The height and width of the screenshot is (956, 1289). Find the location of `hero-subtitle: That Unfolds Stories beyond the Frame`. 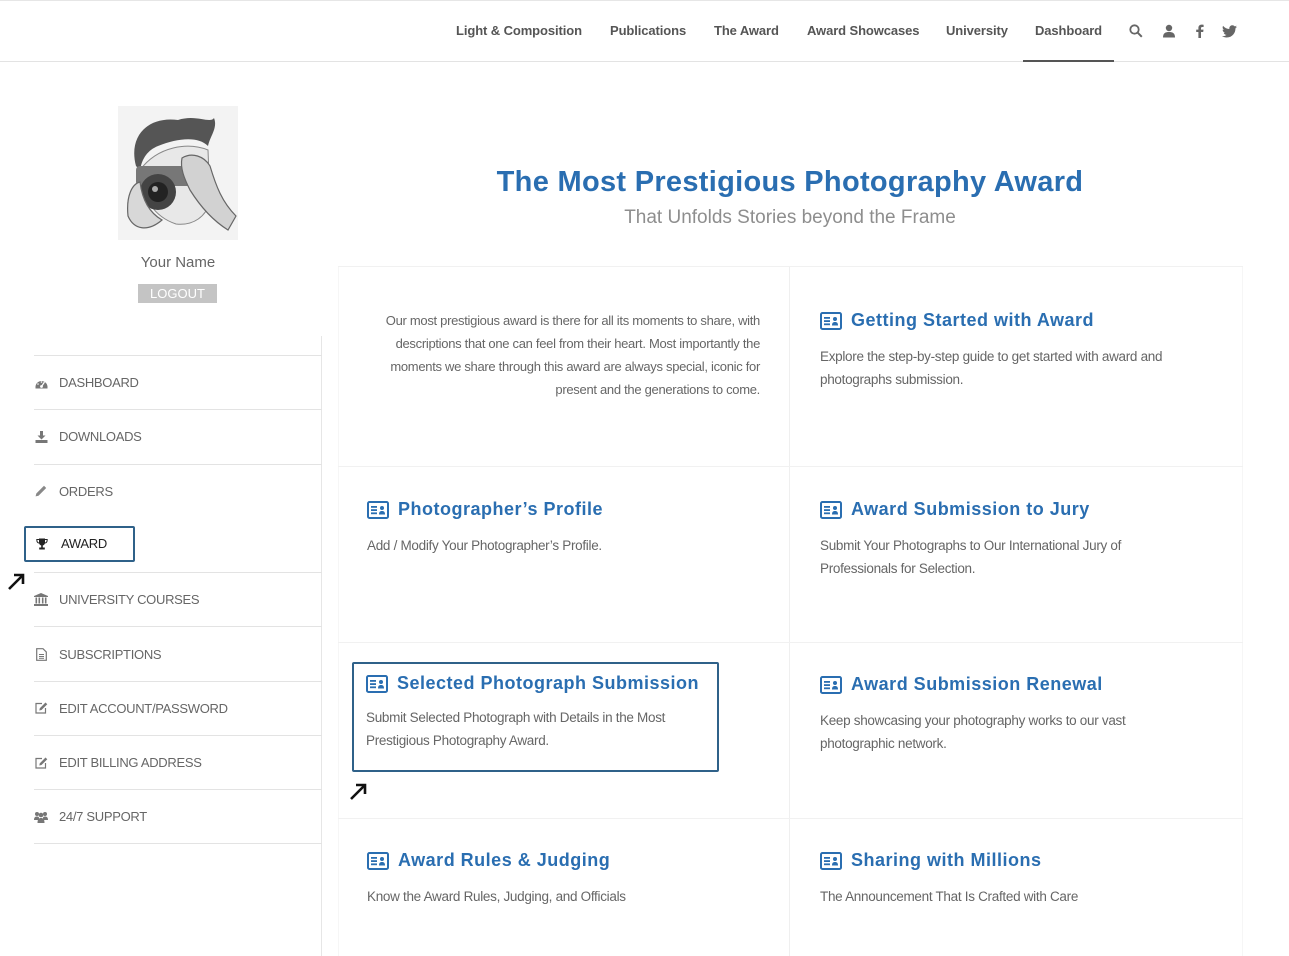

hero-subtitle: That Unfolds Stories beyond the Frame is located at coordinates (790, 217).